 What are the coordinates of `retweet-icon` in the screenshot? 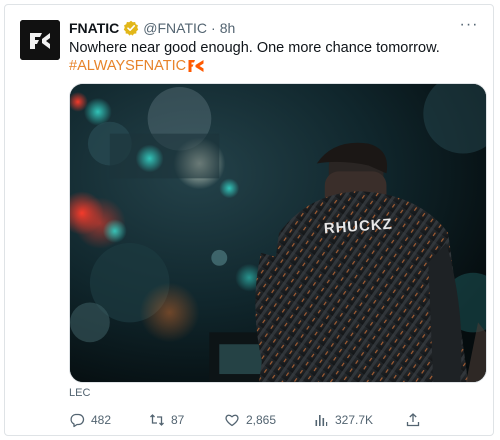 It's located at (157, 420).